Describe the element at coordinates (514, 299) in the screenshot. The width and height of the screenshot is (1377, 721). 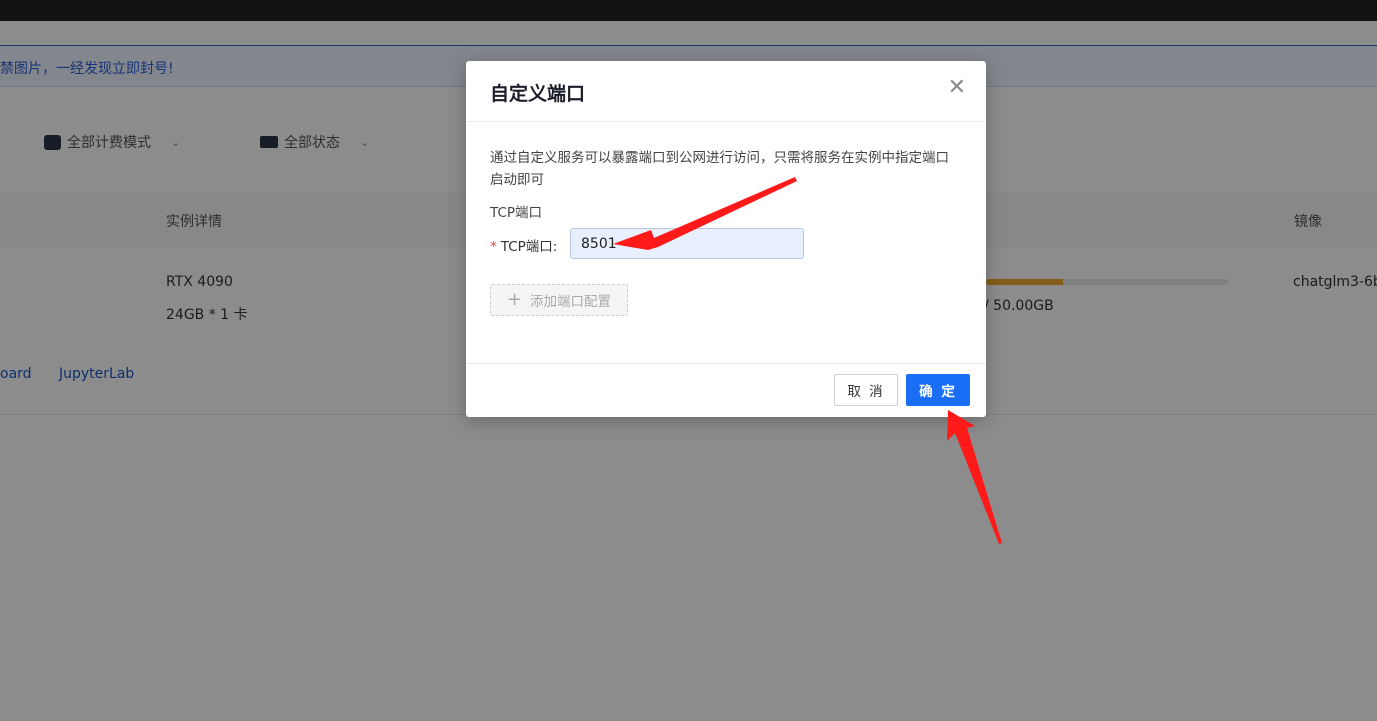
I see `plus-icon: +` at that location.